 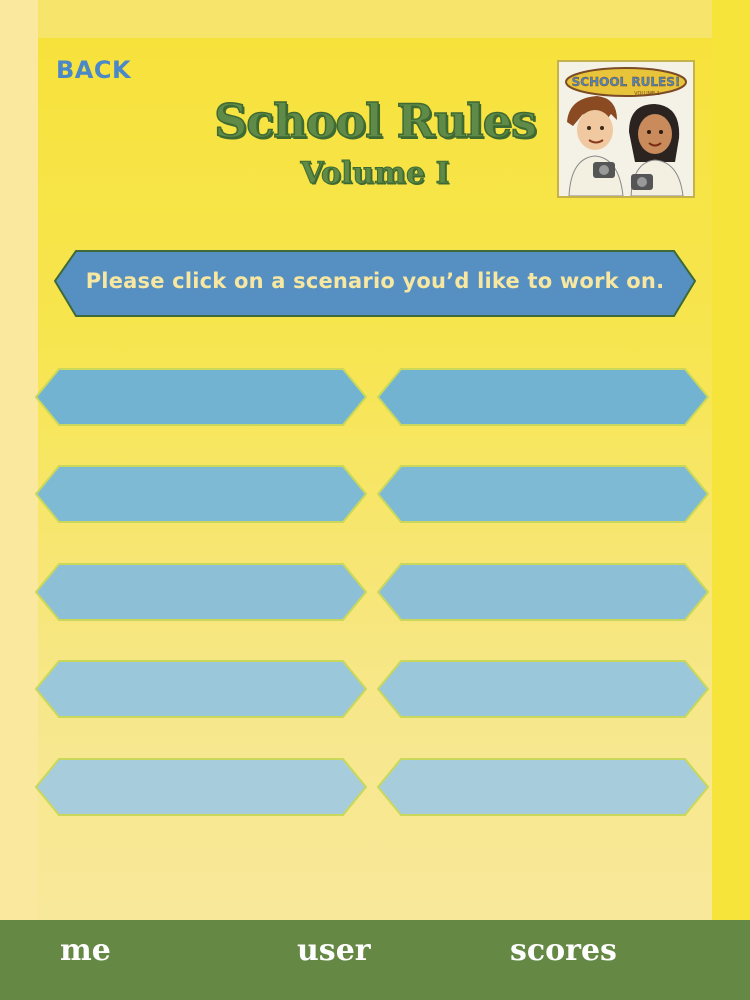 I want to click on cover-image: SCHOOL RULES! VOLUME 1, so click(x=626, y=129).